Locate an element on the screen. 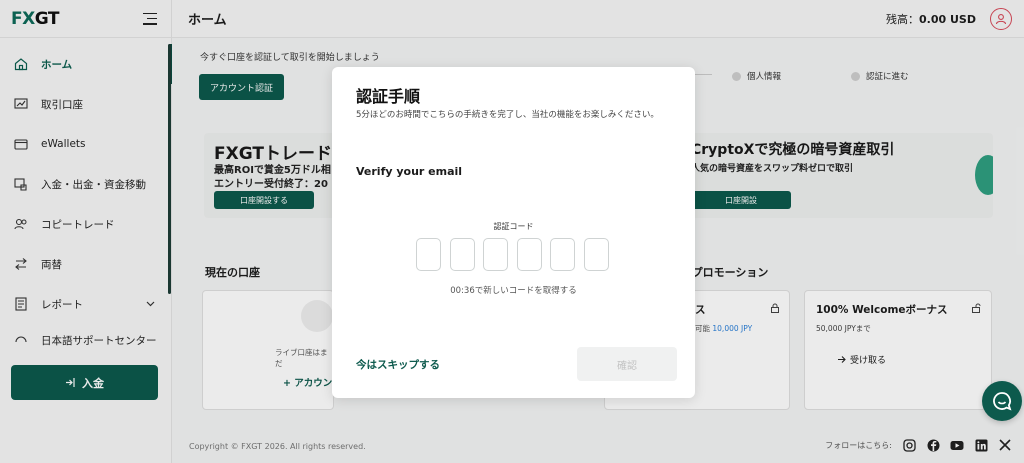  chat-support-button is located at coordinates (1002, 401).